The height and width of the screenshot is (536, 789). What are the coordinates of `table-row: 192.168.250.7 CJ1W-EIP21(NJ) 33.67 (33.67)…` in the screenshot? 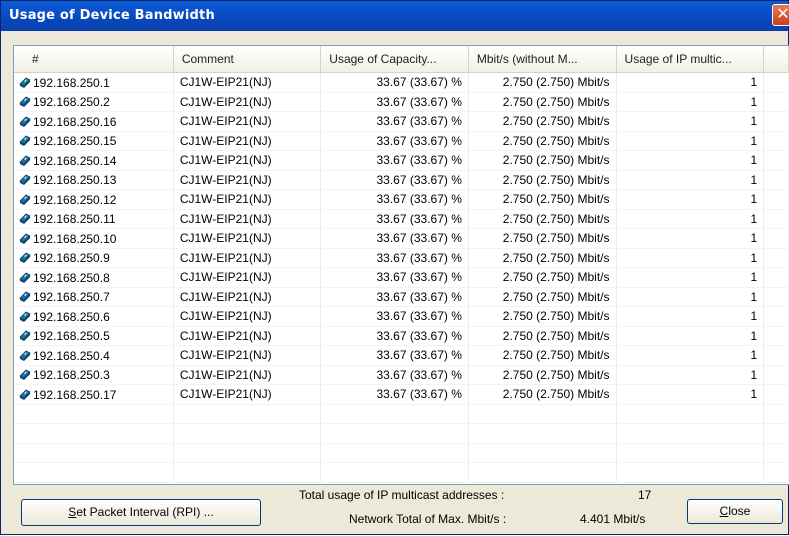 It's located at (401, 297).